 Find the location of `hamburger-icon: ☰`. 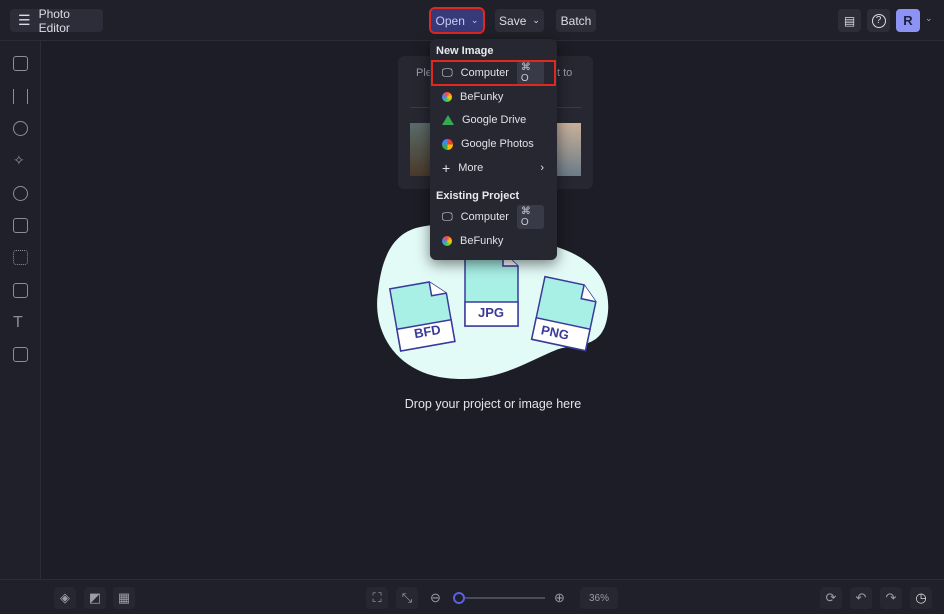

hamburger-icon: ☰ is located at coordinates (24, 20).